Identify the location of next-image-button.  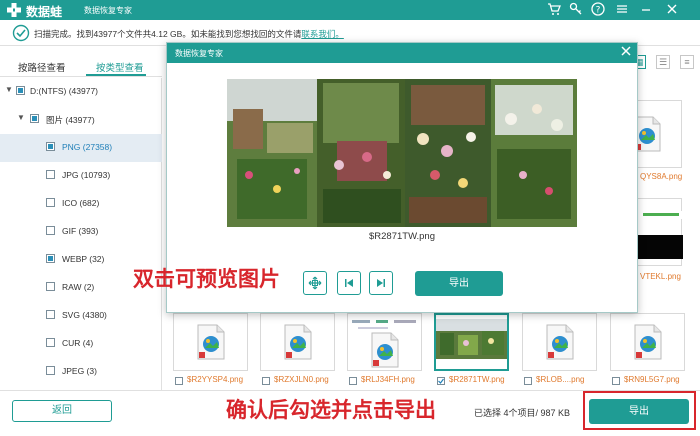
(381, 283).